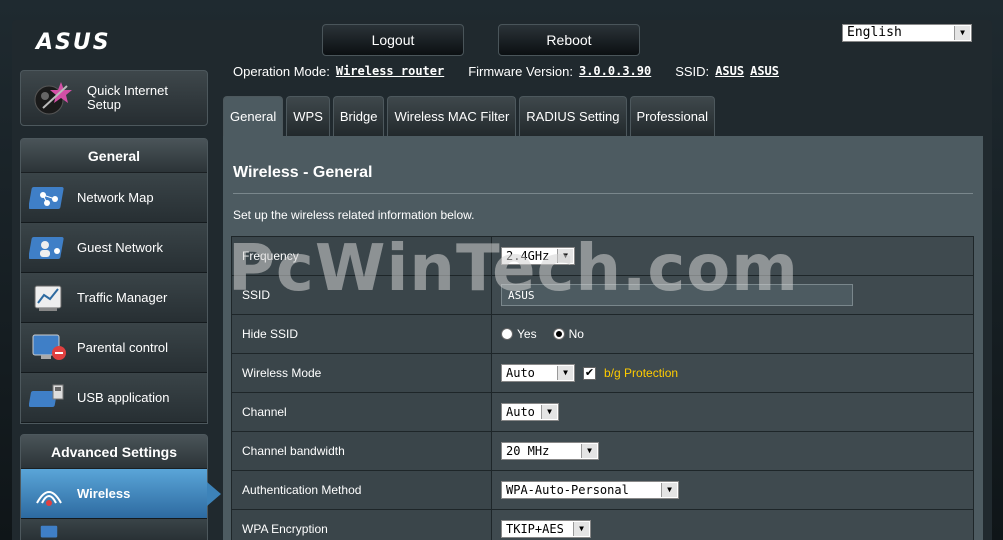 Image resolution: width=1003 pixels, height=540 pixels. What do you see at coordinates (362, 490) in the screenshot?
I see `auth-method-label: Authentication Method` at bounding box center [362, 490].